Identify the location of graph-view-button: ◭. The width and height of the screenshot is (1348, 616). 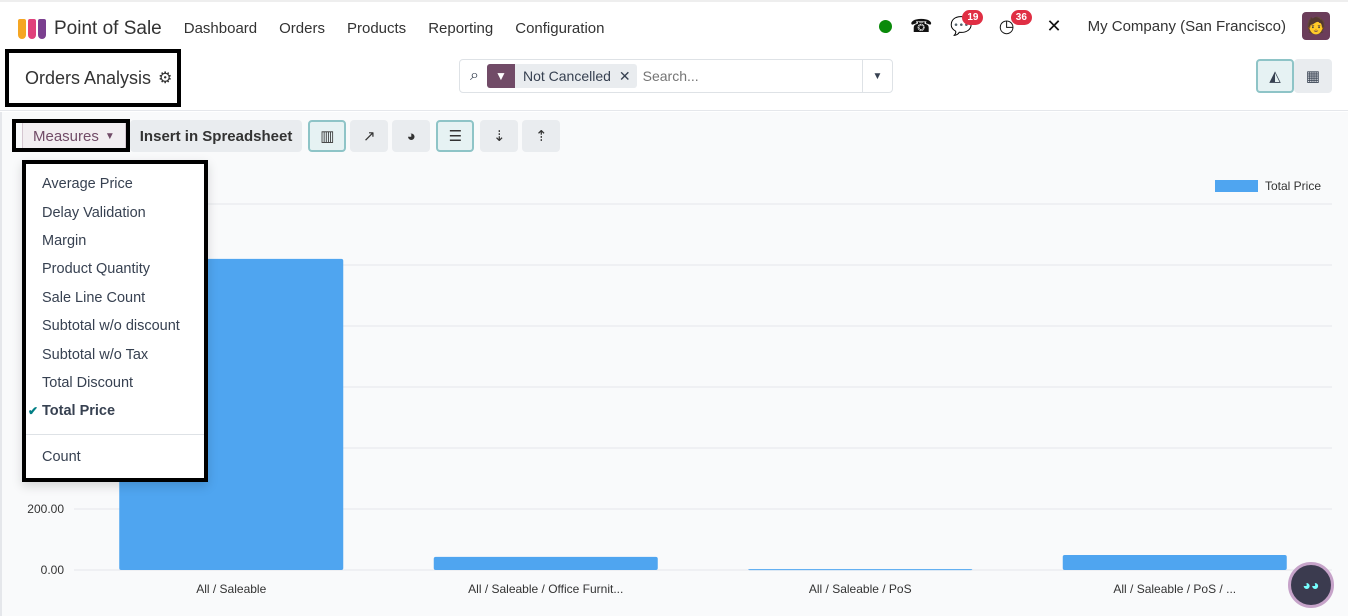
(1275, 76).